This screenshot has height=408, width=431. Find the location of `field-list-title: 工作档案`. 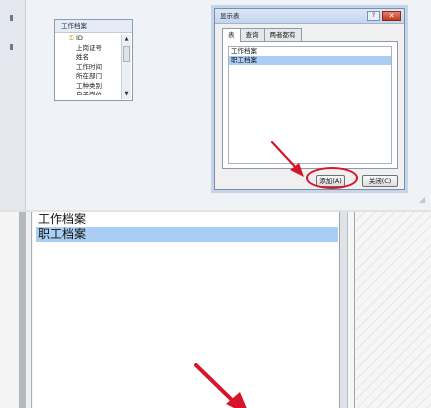

field-list-title: 工作档案 is located at coordinates (93, 26).